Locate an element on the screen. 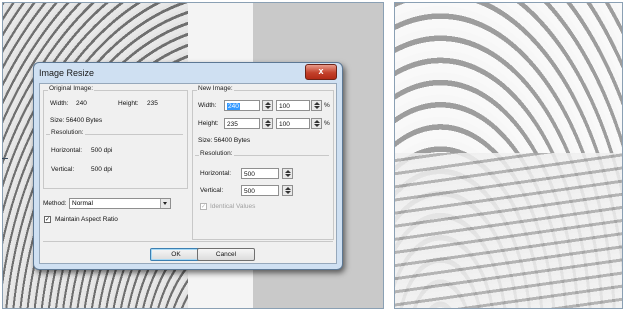 This screenshot has width=623, height=309. ok-button-label: OK is located at coordinates (176, 254).